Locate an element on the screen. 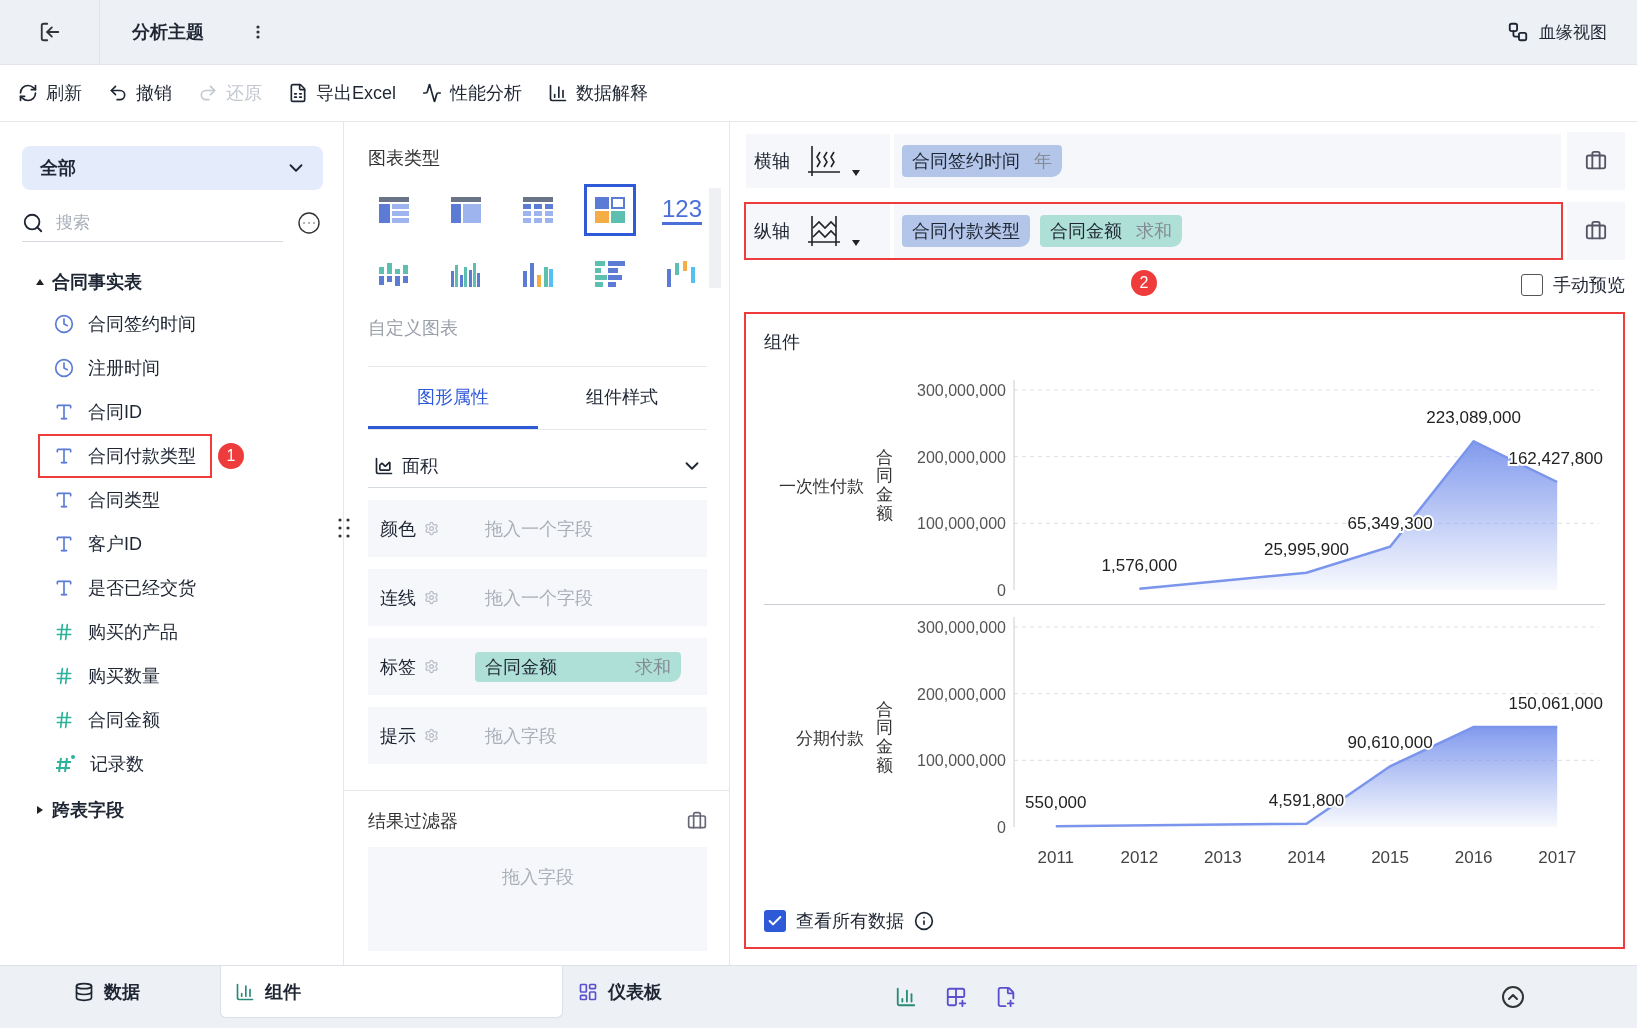 The width and height of the screenshot is (1637, 1028). field-pill: 合同金额 求和 is located at coordinates (1111, 231).